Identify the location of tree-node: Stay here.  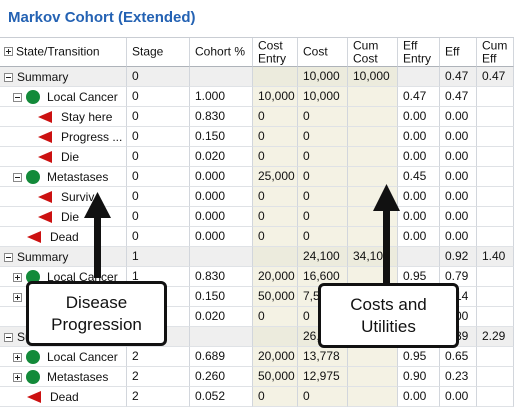
(75, 116).